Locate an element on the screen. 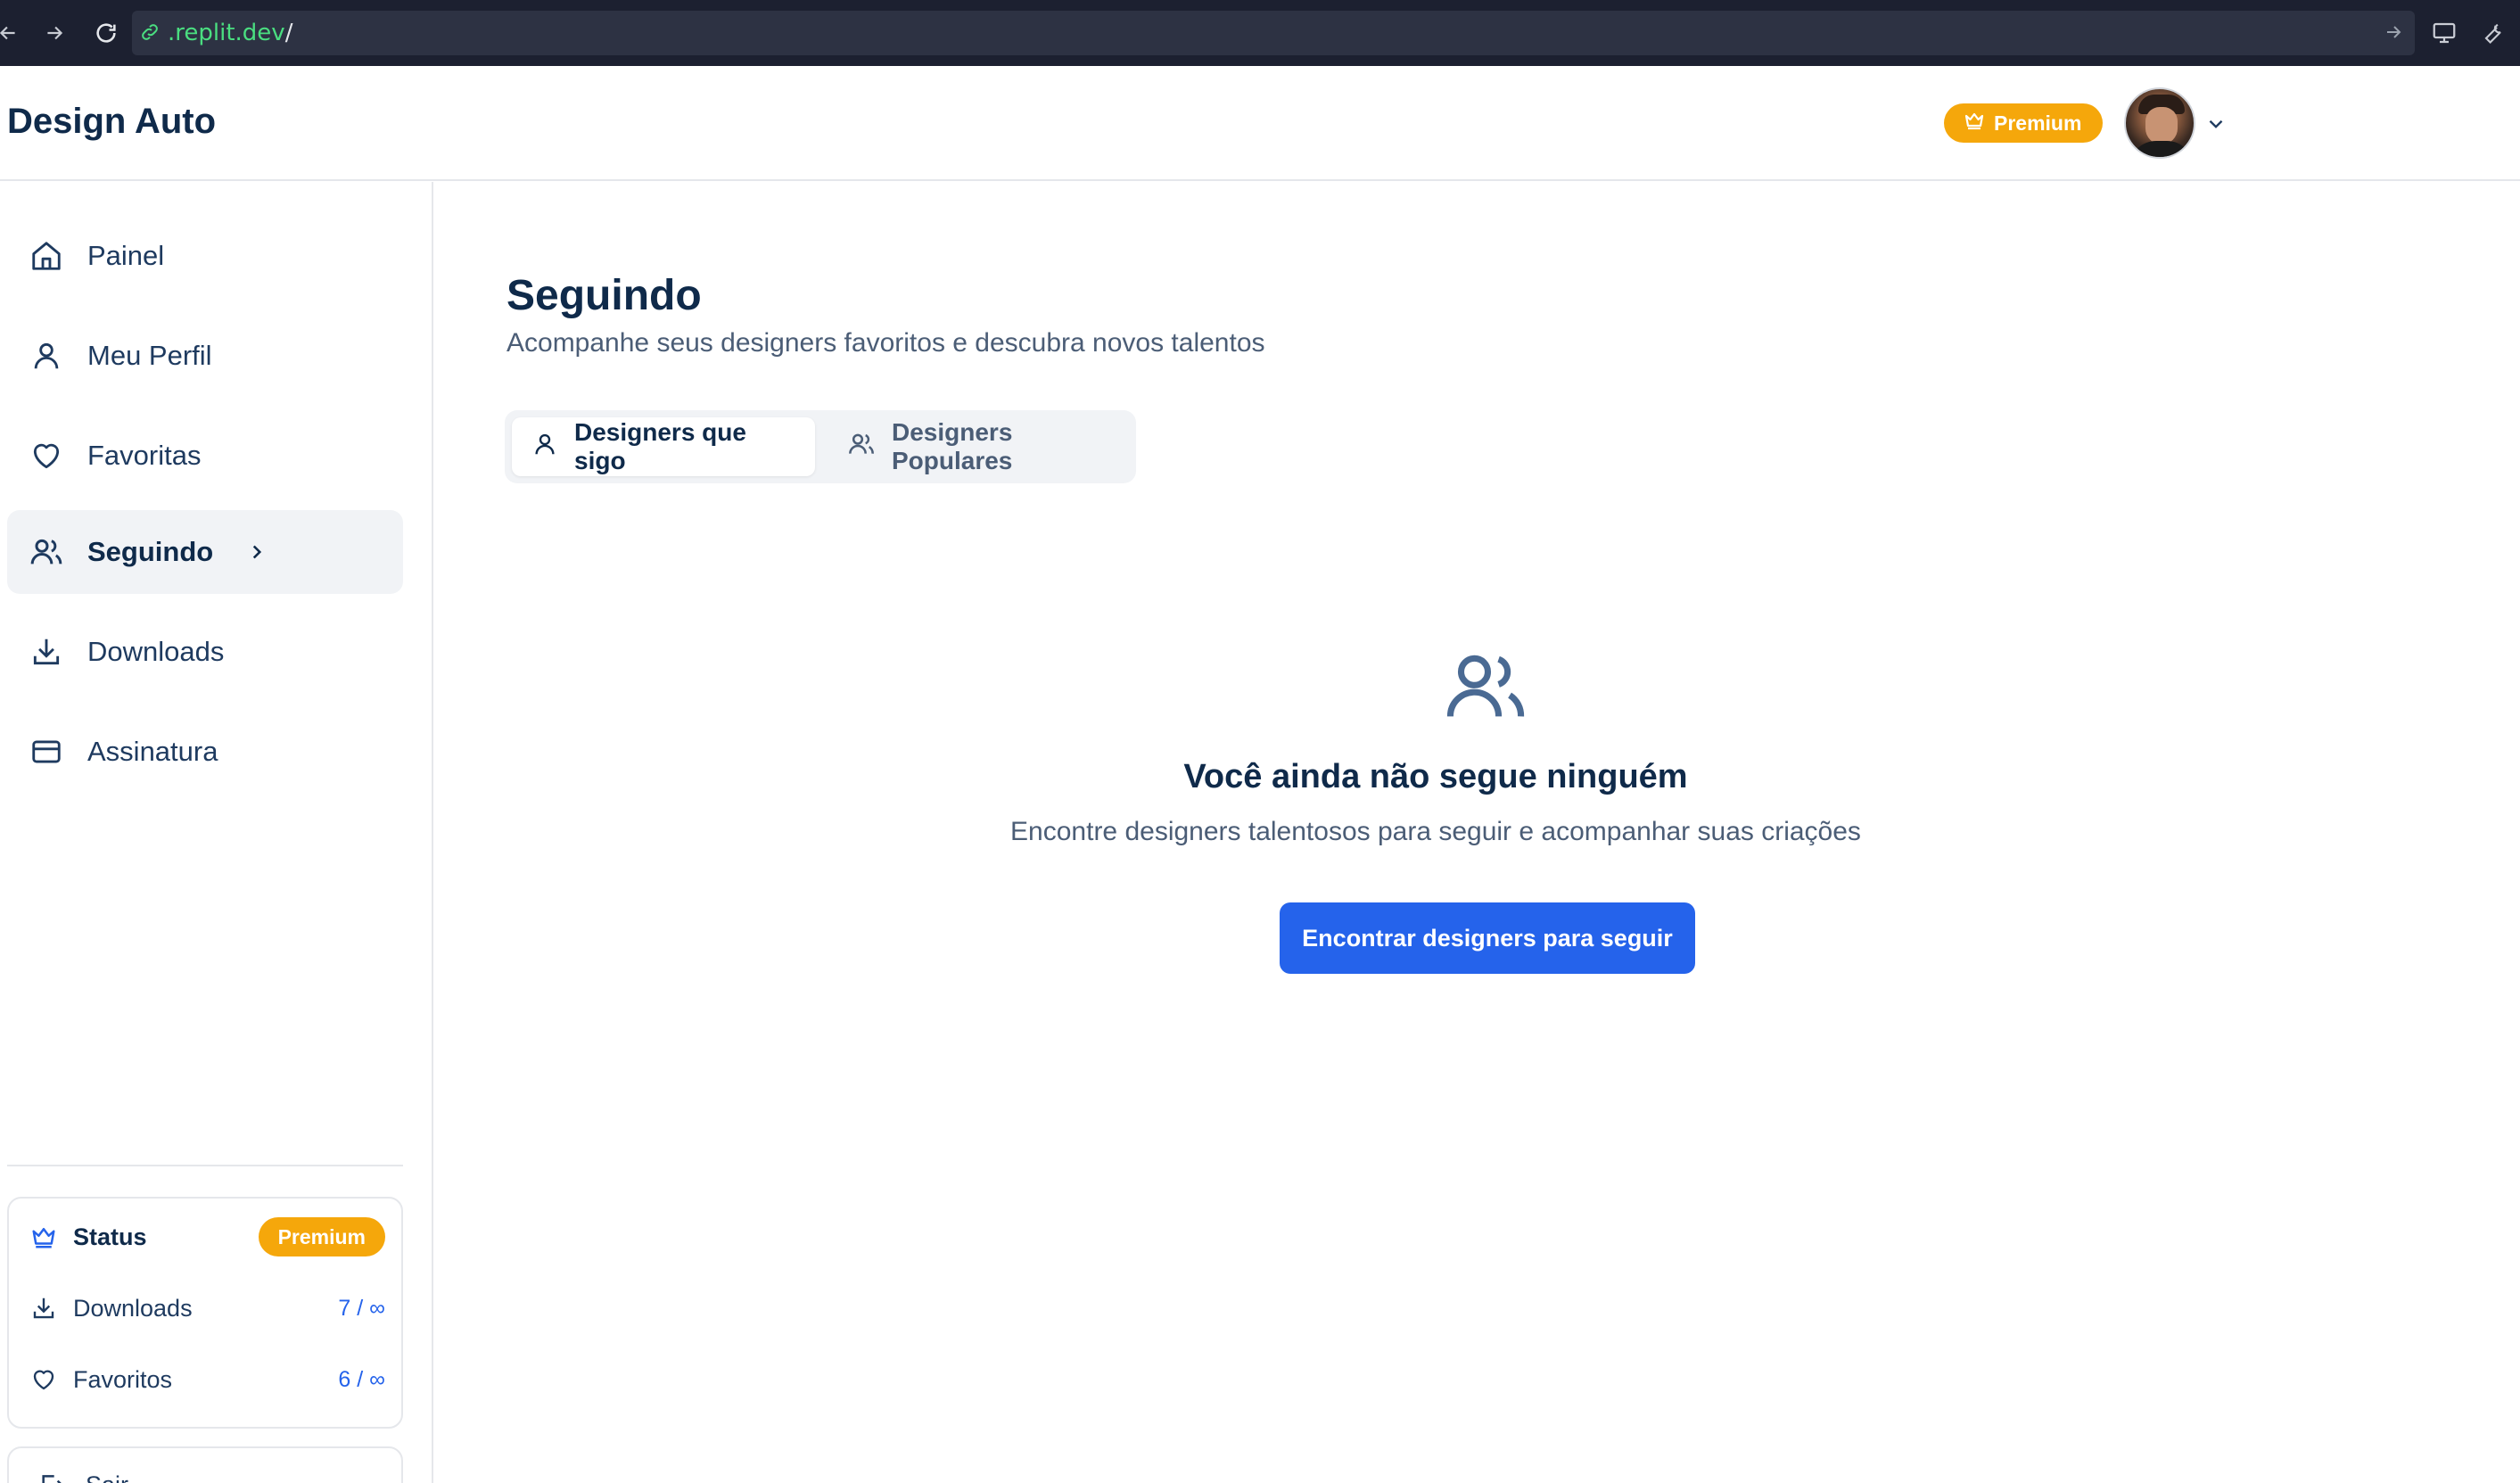 The width and height of the screenshot is (2520, 1483). tab-designers-que-sigo: Designers que sigo is located at coordinates (663, 447).